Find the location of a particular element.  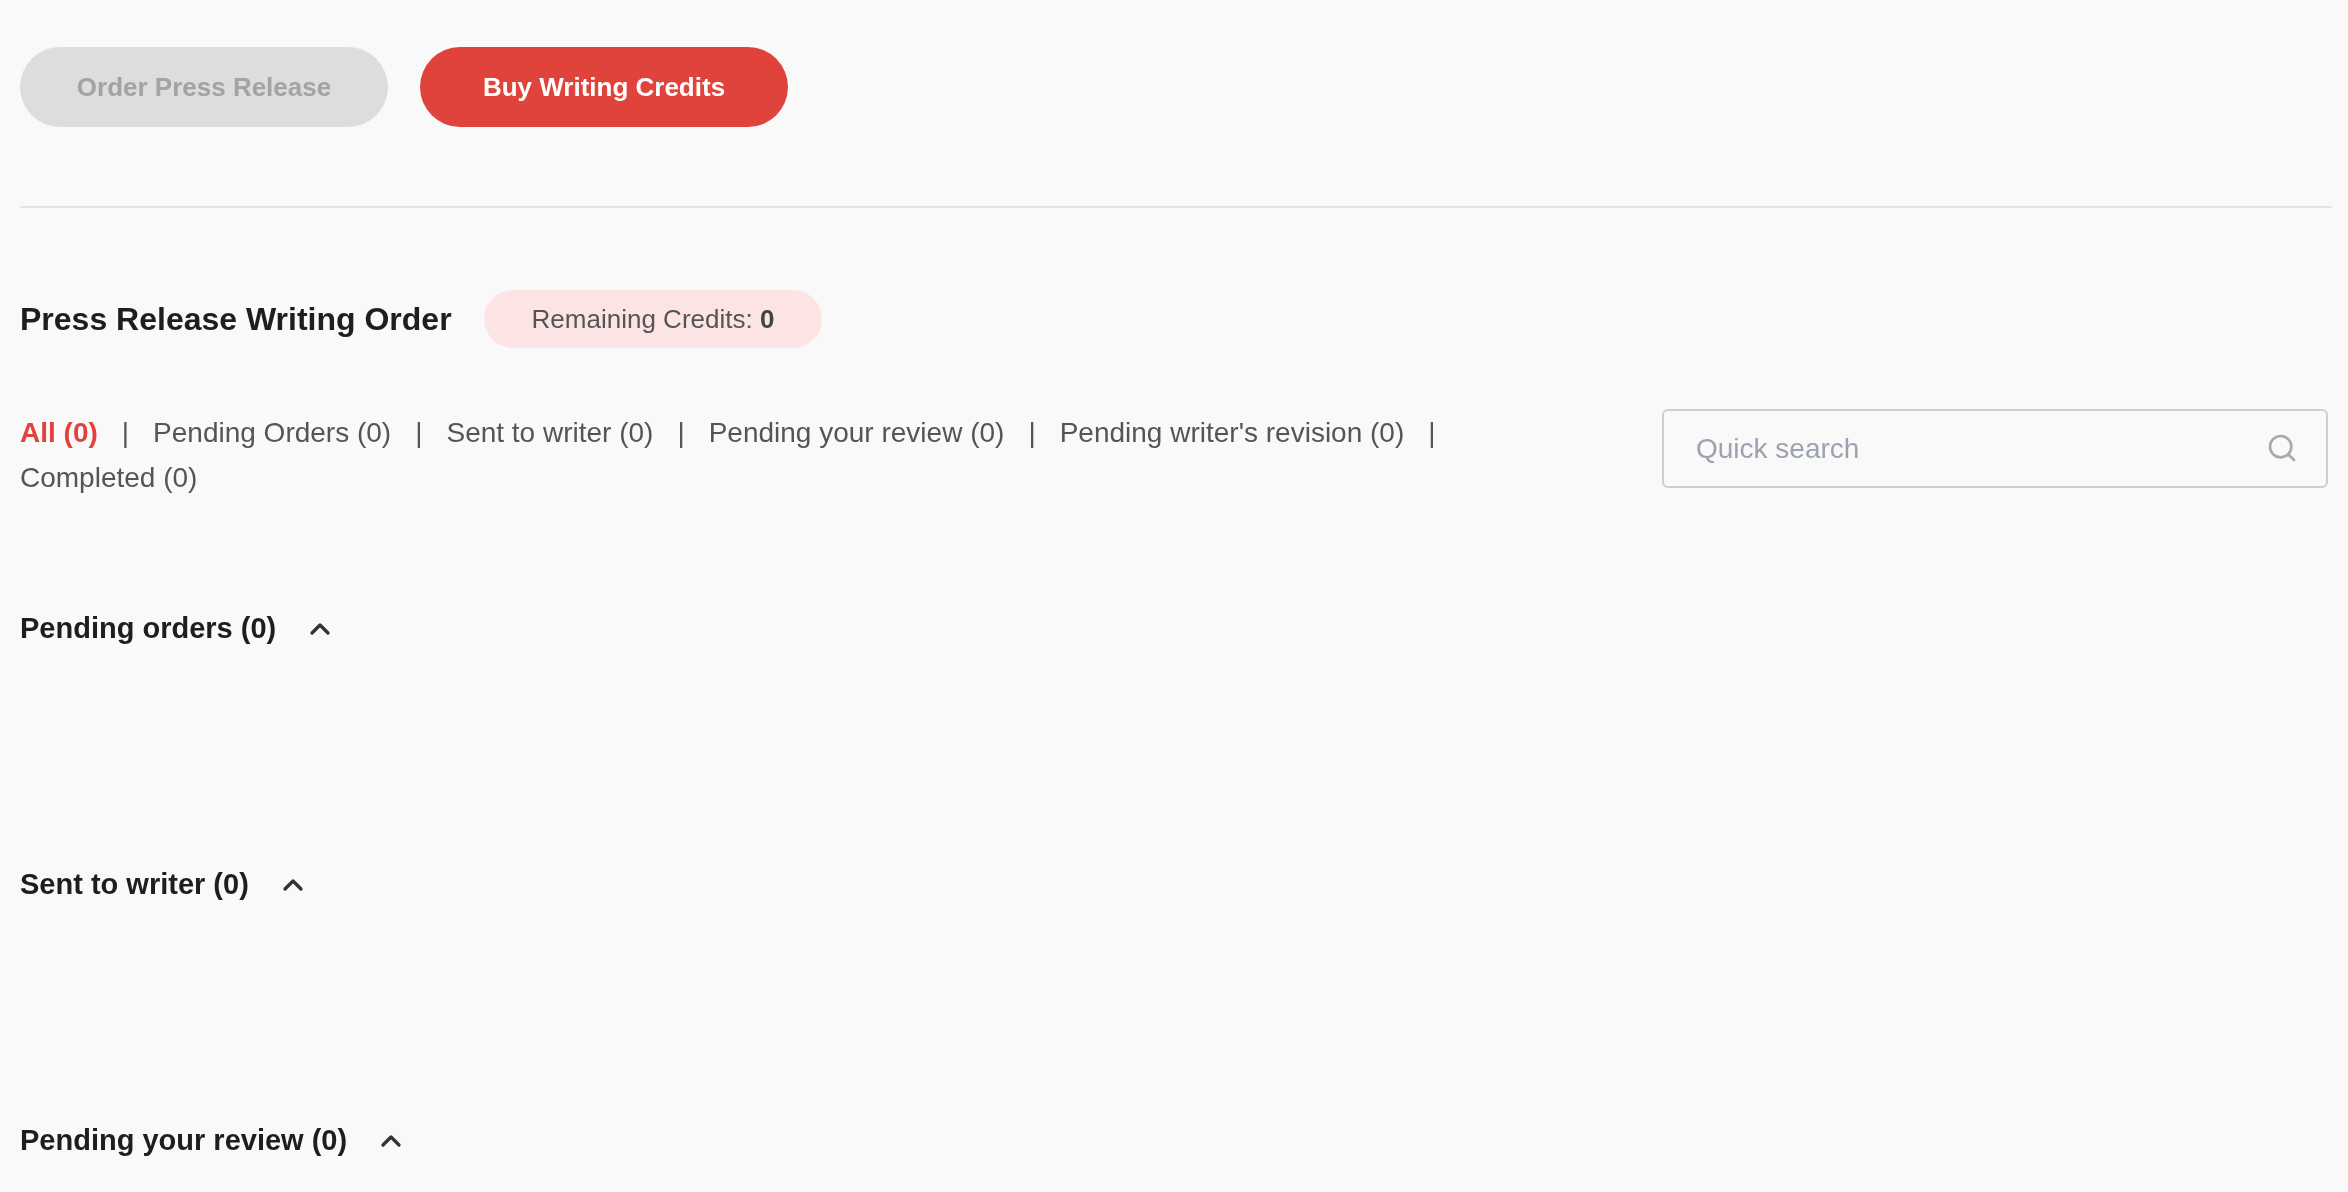

section-title: Pending your review (0) is located at coordinates (184, 1141).